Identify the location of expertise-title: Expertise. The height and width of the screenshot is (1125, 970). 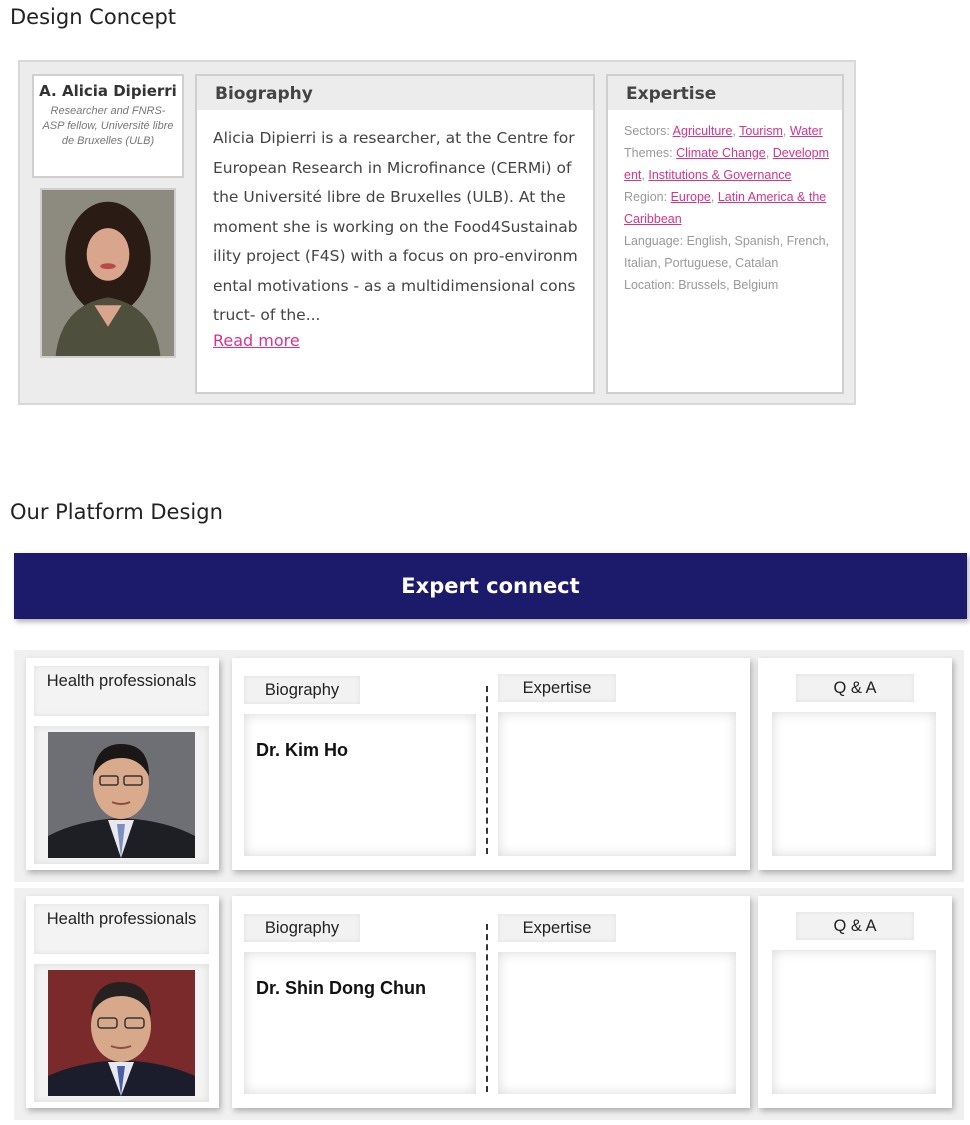
(725, 93).